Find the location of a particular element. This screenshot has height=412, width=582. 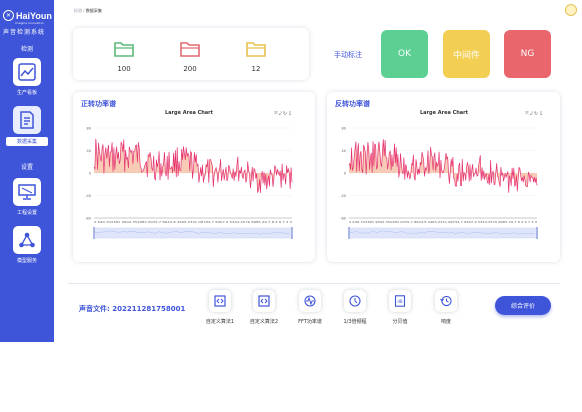

stat-value: 100 is located at coordinates (124, 69).